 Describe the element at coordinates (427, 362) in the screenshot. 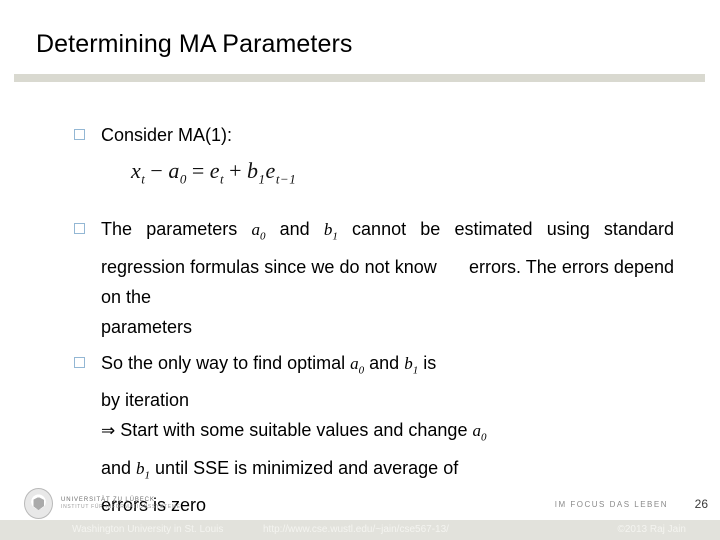

I see `iteration-seg3: is` at that location.